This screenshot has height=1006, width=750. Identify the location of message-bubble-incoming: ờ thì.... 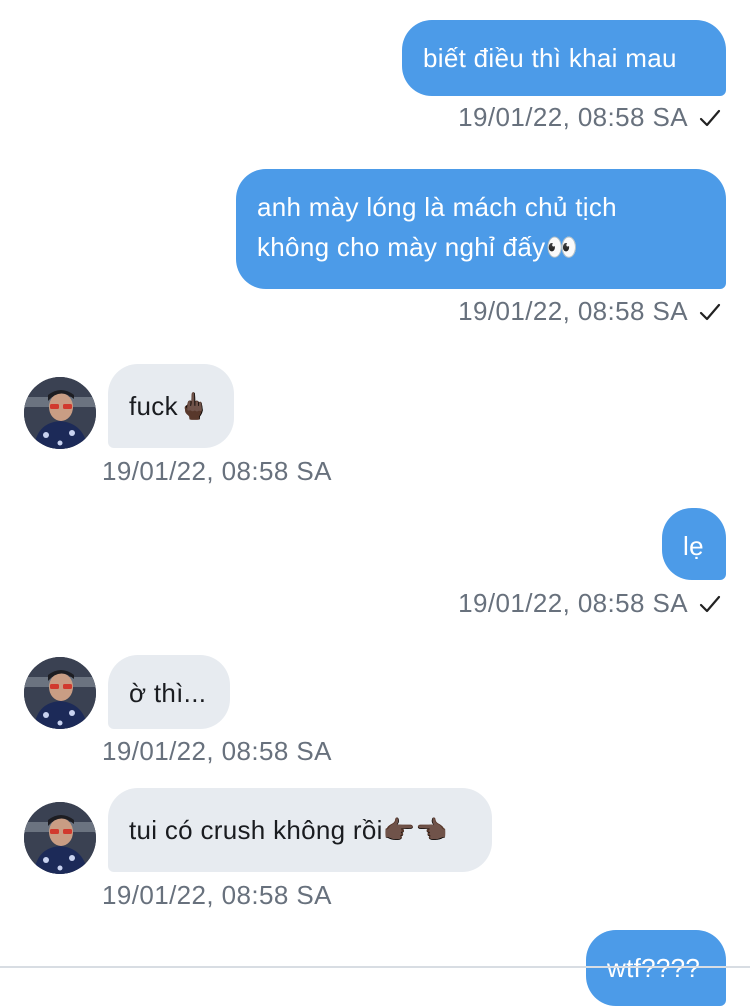
(169, 692).